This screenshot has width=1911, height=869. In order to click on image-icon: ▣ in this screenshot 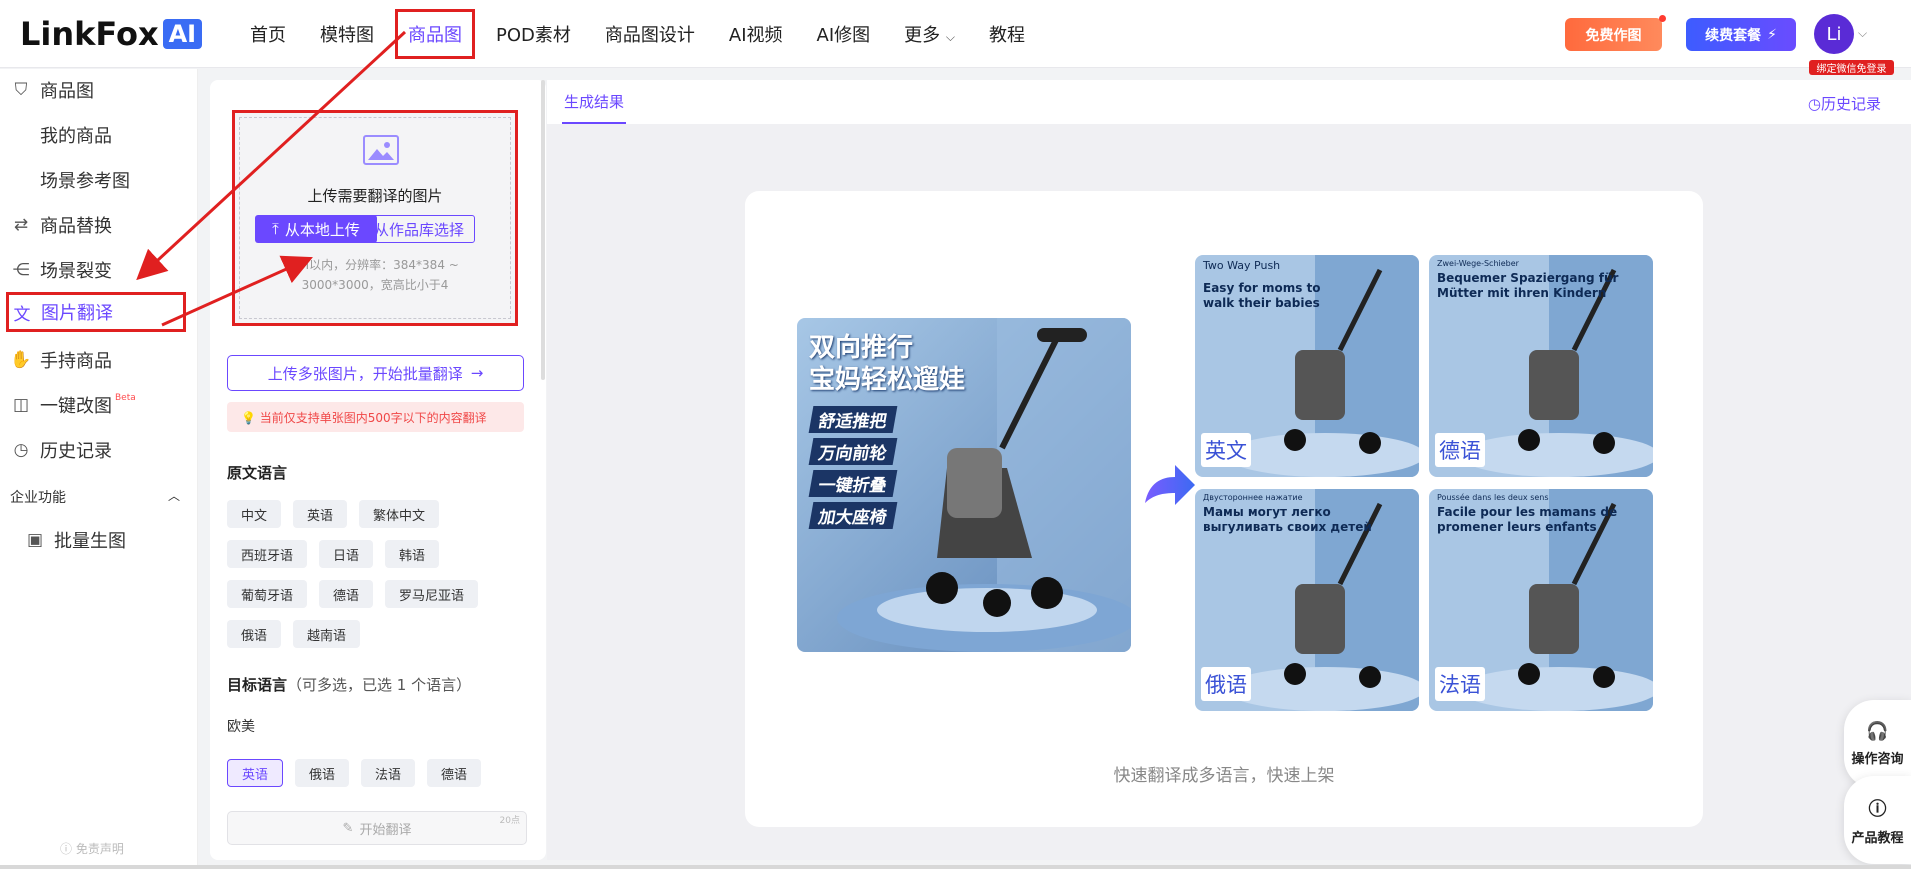, I will do `click(35, 540)`.